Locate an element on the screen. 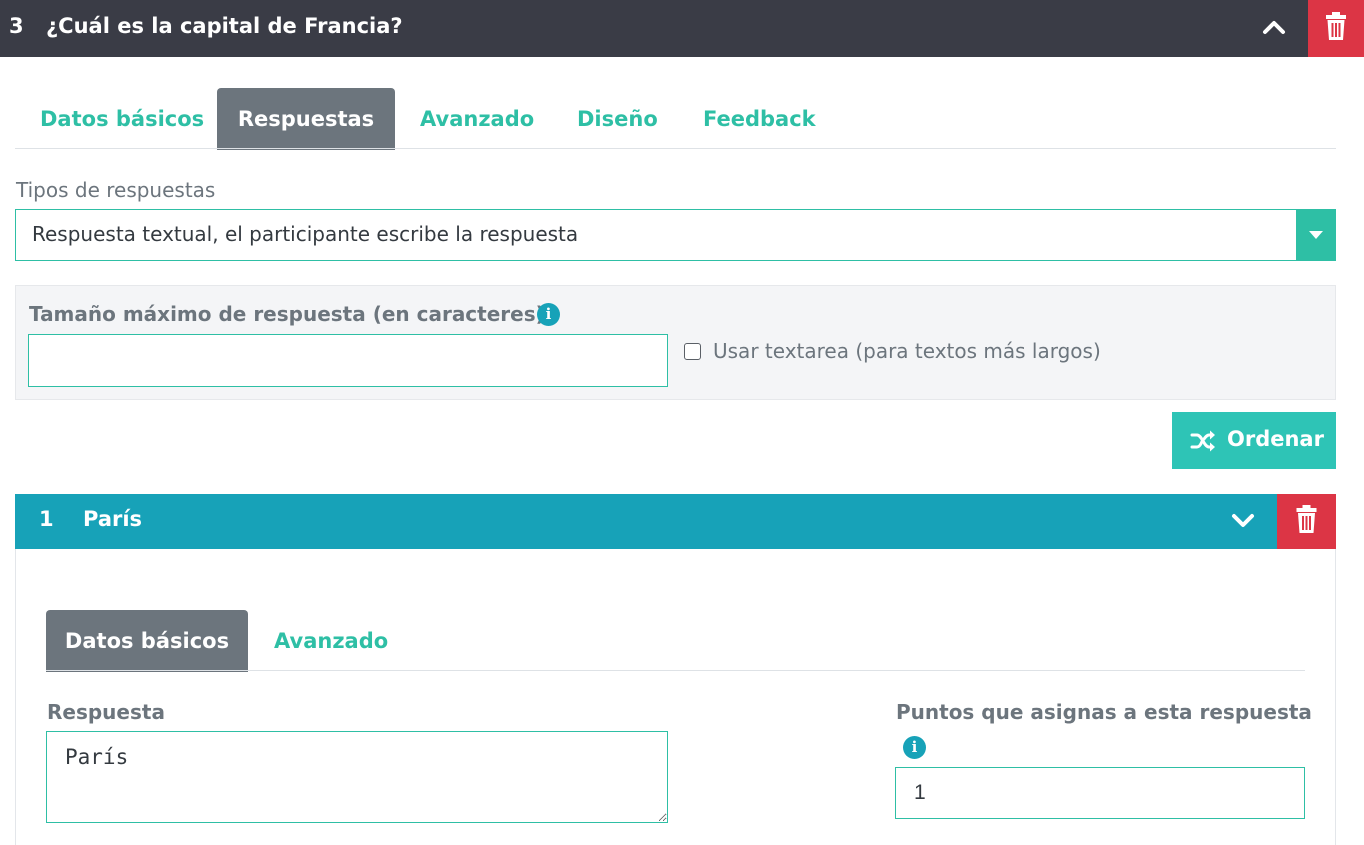 The width and height of the screenshot is (1364, 845). tab-avanzado: Avanzado is located at coordinates (477, 119).